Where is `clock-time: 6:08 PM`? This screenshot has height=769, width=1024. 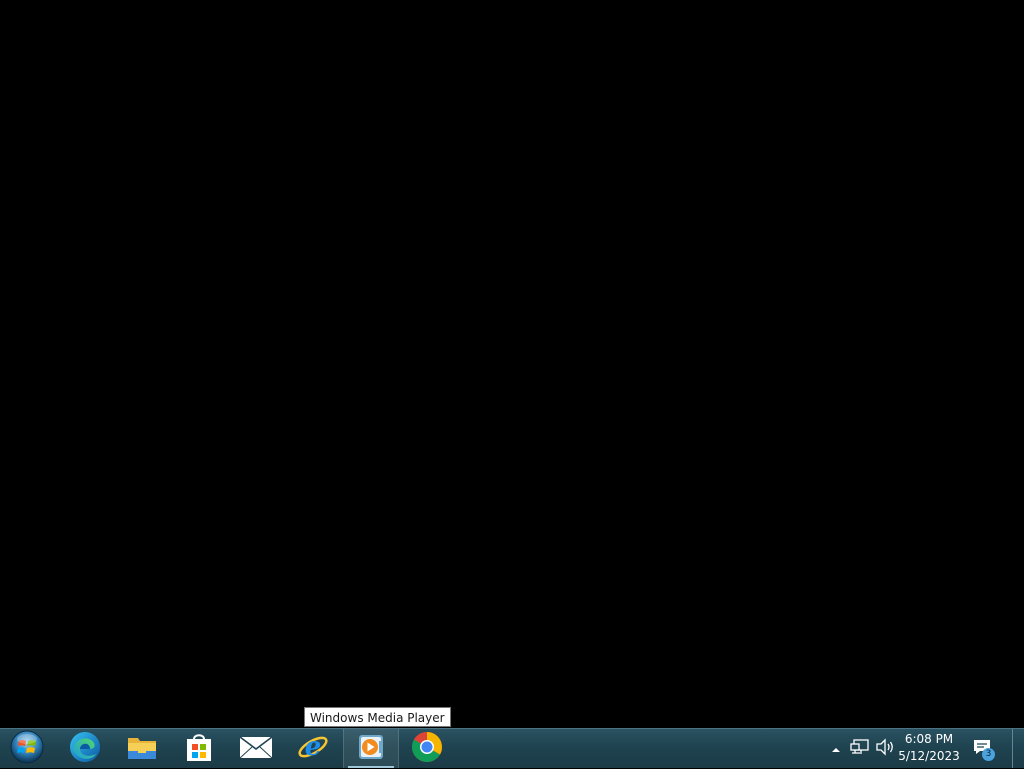 clock-time: 6:08 PM is located at coordinates (929, 739).